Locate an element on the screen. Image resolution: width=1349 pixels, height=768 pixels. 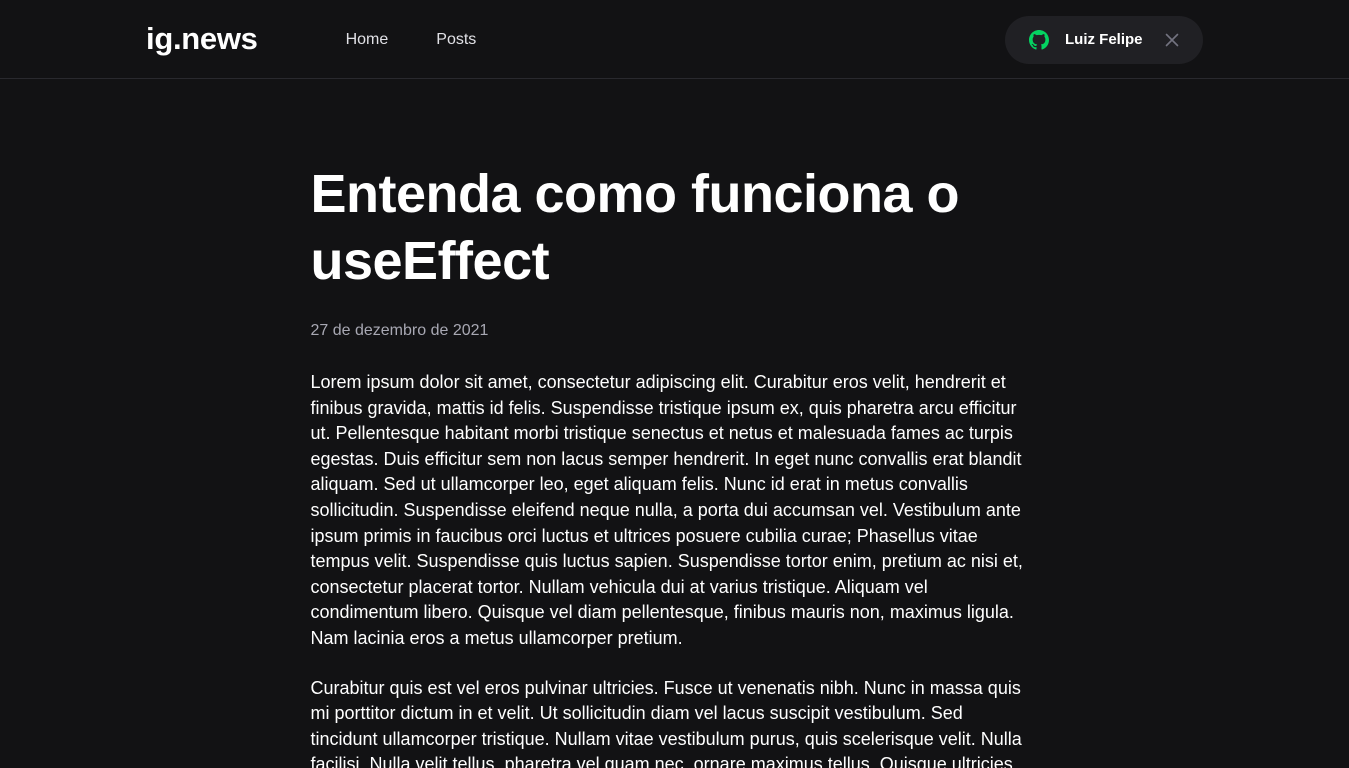
post-title: Entenda como funciona o useEffect is located at coordinates (635, 227).